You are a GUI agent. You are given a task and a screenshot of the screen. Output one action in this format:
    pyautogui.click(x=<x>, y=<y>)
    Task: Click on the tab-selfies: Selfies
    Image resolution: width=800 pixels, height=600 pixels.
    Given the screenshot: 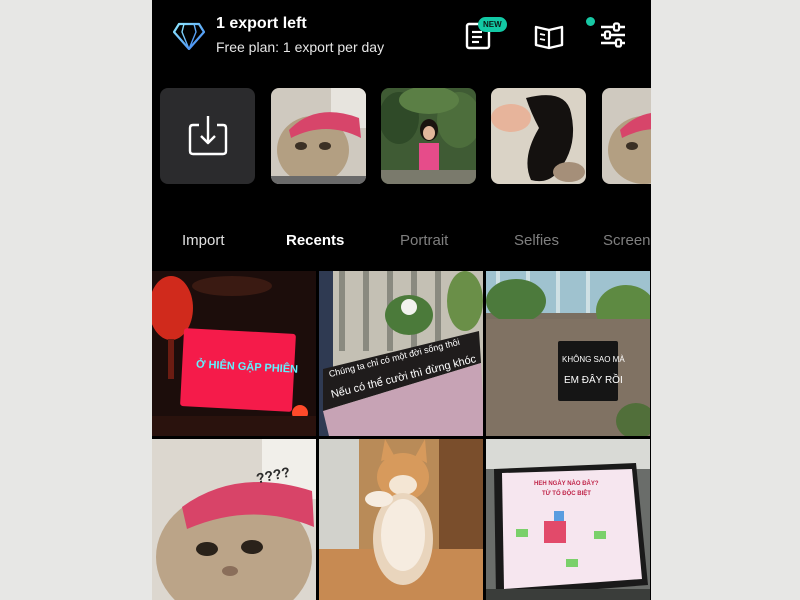 What is the action you would take?
    pyautogui.click(x=536, y=240)
    